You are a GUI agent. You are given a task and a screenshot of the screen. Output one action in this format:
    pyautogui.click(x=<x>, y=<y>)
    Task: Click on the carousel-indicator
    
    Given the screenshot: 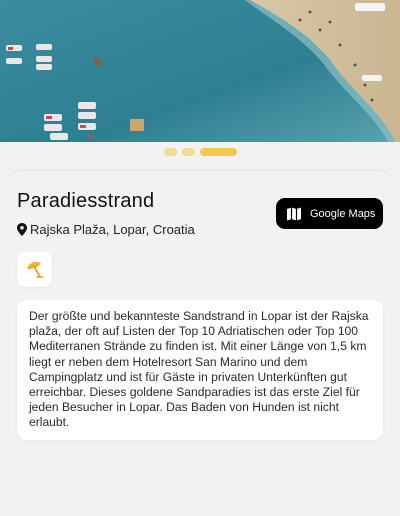 What is the action you would take?
    pyautogui.click(x=200, y=152)
    